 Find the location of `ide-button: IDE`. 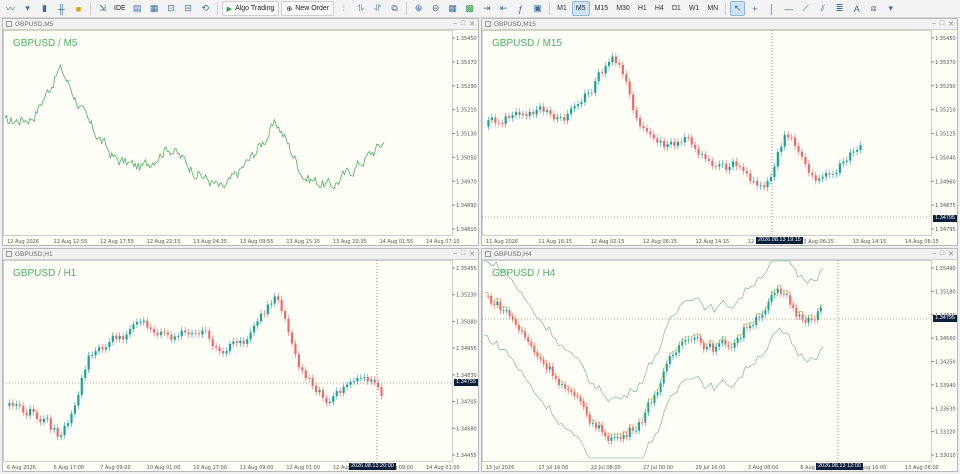

ide-button: IDE is located at coordinates (120, 8).